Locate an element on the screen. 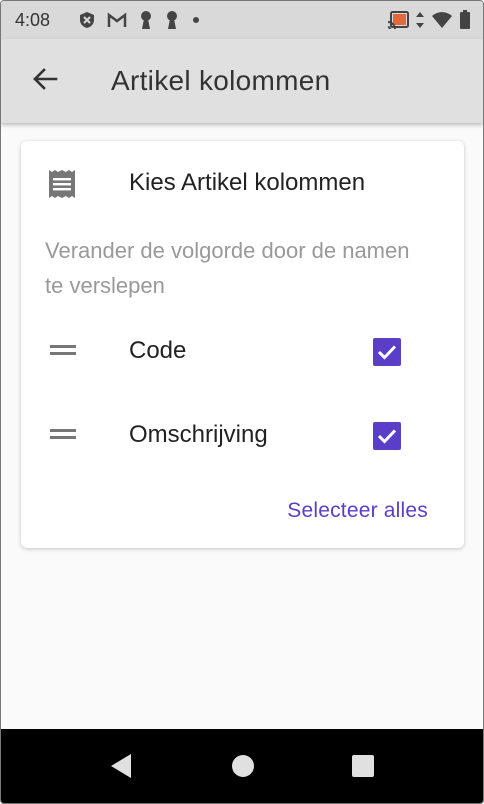 The image size is (484, 804). arrow-back-icon is located at coordinates (45, 81).